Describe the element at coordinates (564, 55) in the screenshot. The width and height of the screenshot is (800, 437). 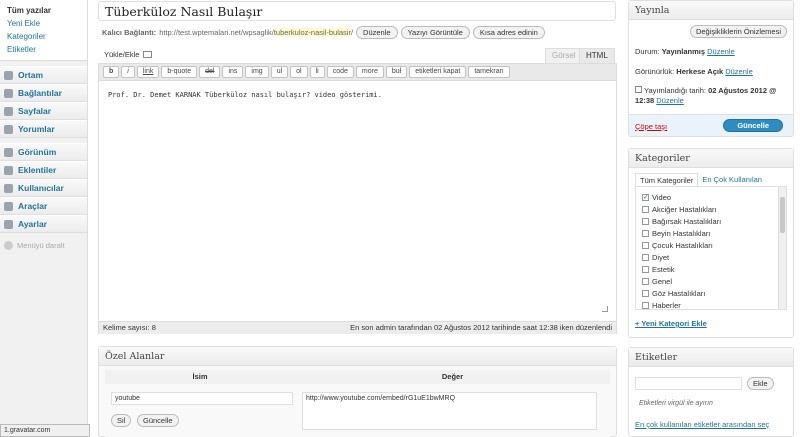
I see `tab-visual: Görsel` at that location.